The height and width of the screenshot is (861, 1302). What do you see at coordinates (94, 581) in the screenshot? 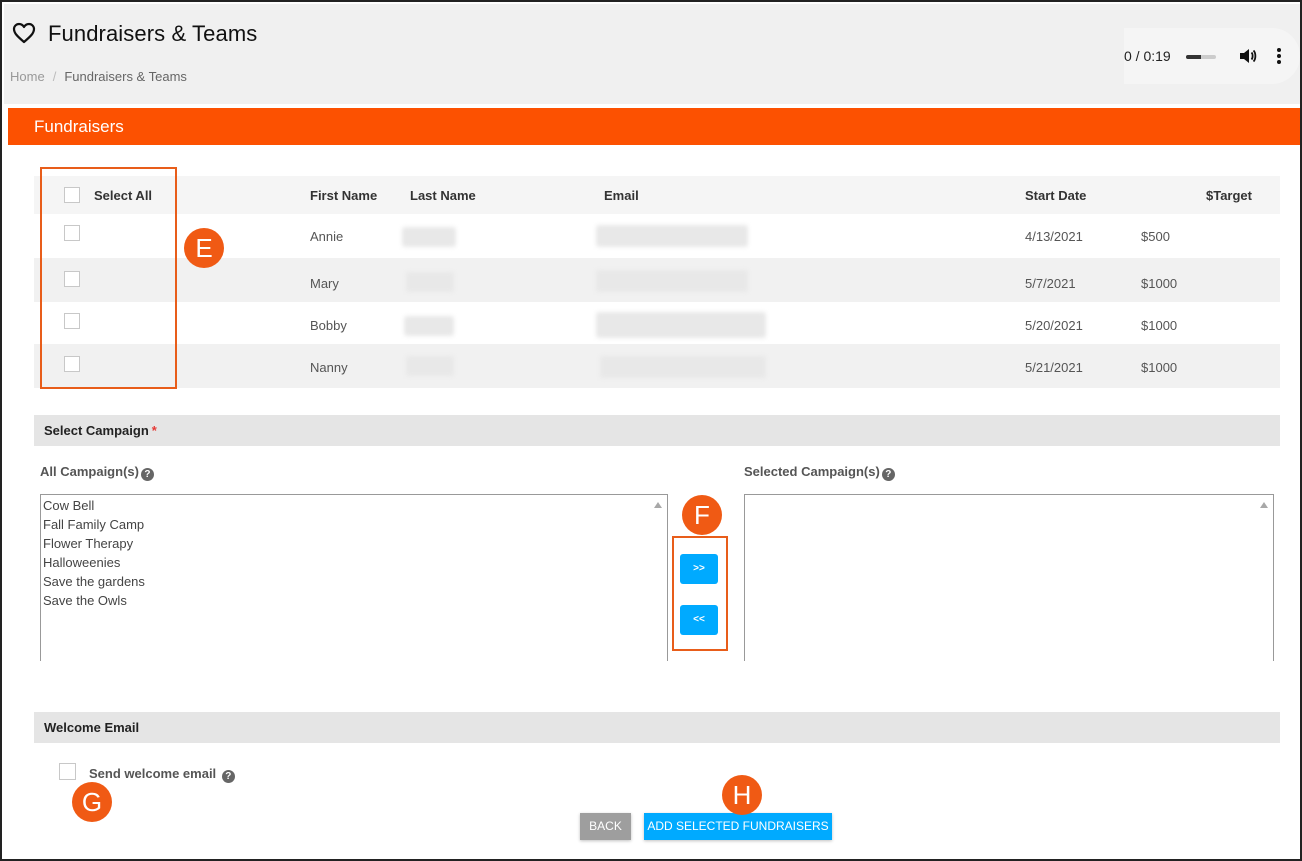
I see `campaign-option: Save the gardens` at bounding box center [94, 581].